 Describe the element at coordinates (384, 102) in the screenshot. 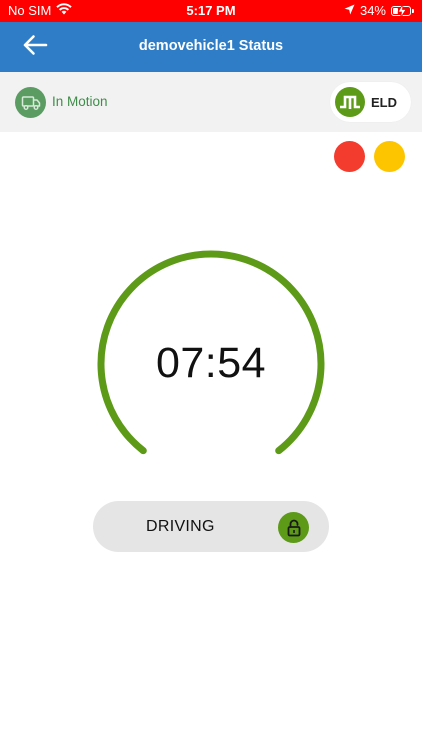

I see `eld-label: ELD` at that location.